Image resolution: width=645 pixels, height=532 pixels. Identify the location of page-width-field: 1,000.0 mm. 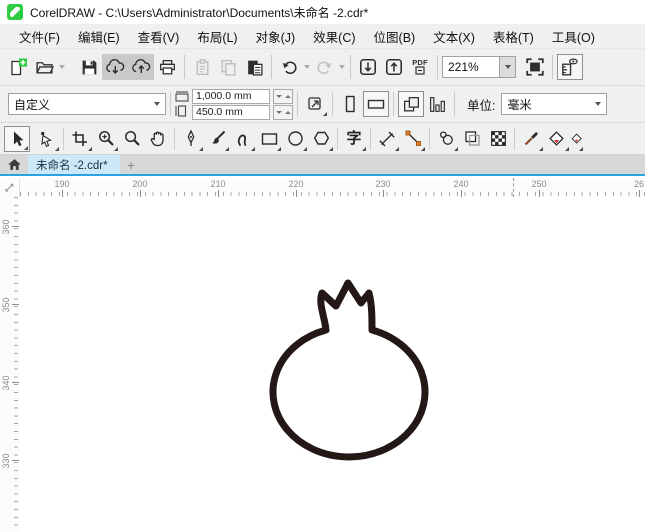
(231, 96).